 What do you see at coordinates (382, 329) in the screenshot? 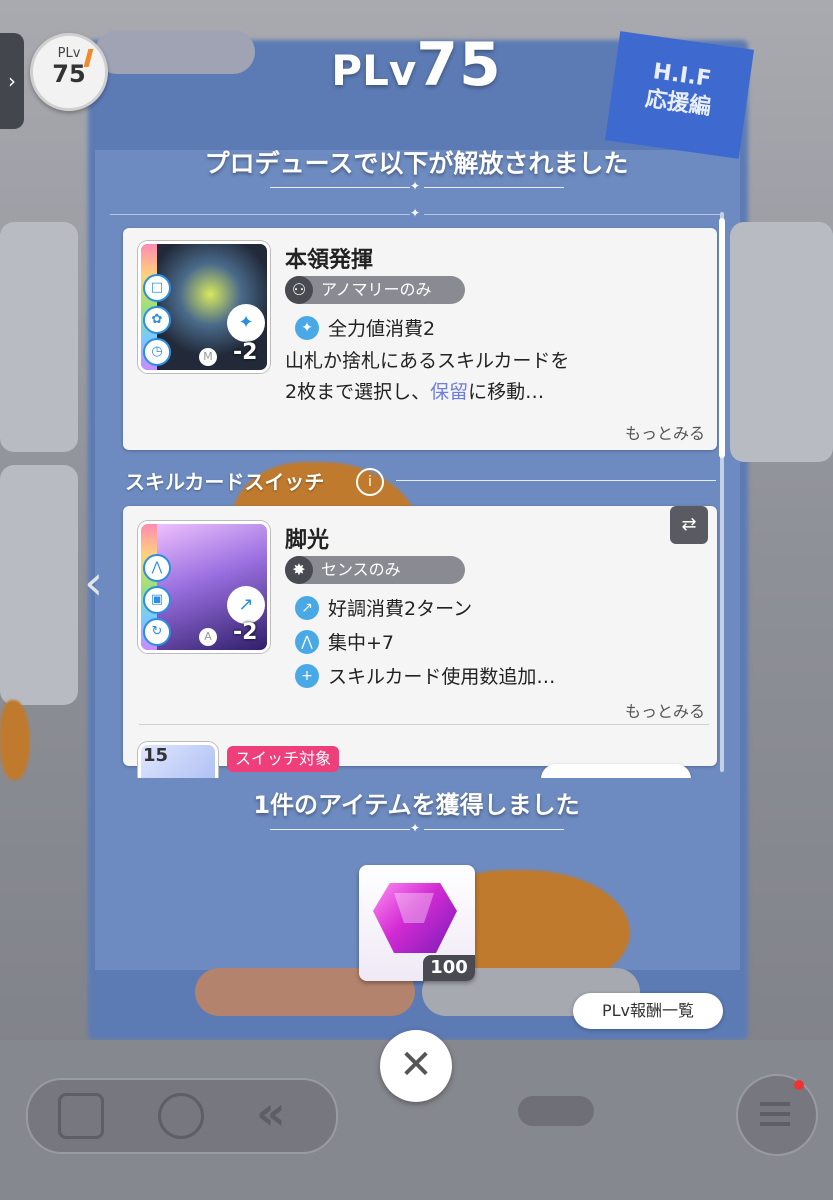
I see `card-effect-text: 全力値消費2` at bounding box center [382, 329].